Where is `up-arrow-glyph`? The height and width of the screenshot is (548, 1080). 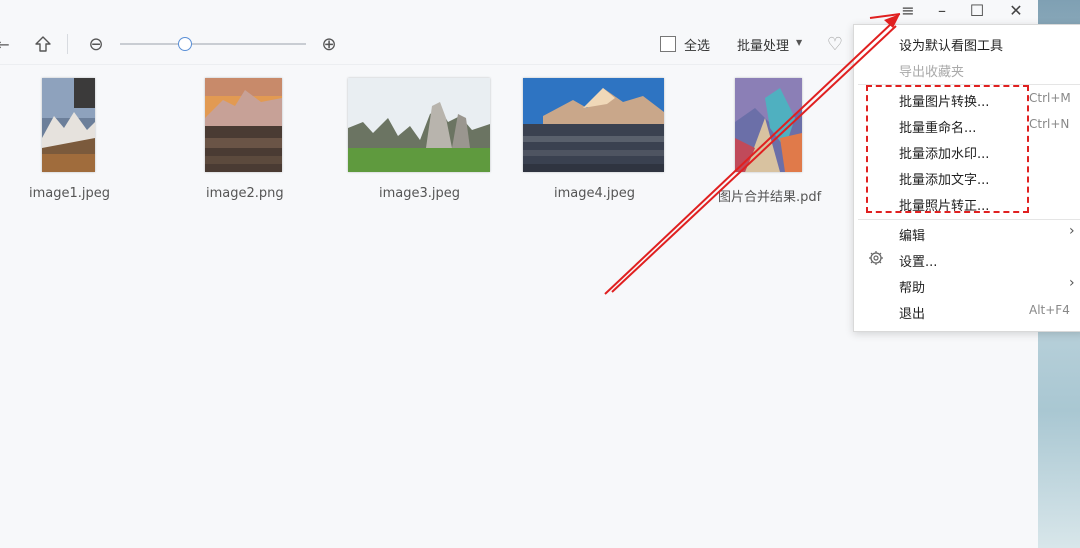 up-arrow-glyph is located at coordinates (43, 44).